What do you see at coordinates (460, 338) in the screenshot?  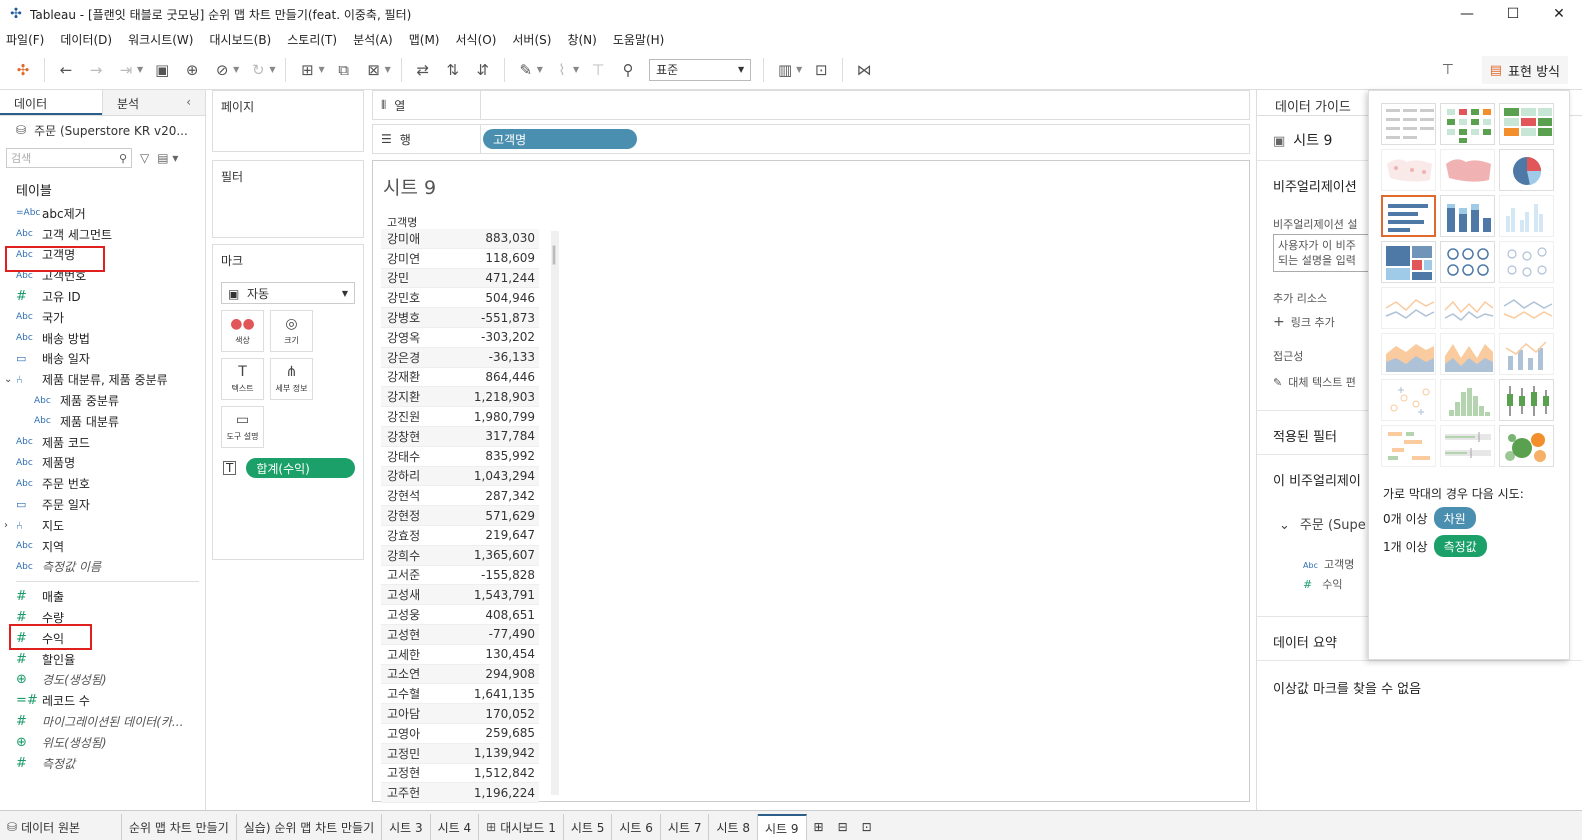 I see `table-row: 강영옥 -303,202` at bounding box center [460, 338].